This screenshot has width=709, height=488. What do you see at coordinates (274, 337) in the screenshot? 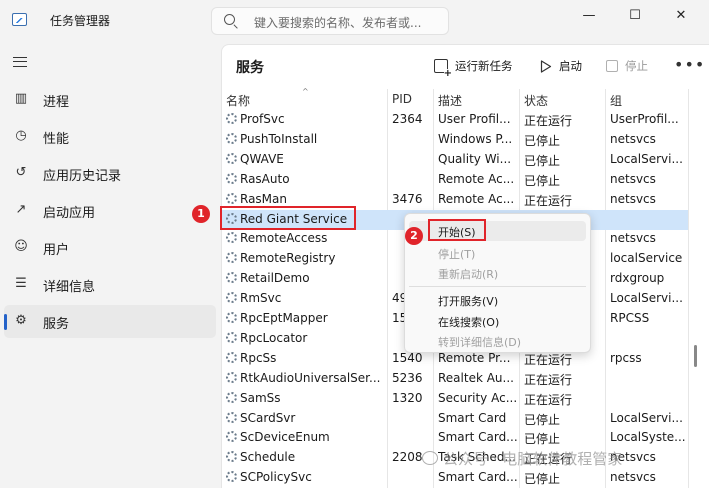
I see `service-name: RpcLocator` at bounding box center [274, 337].